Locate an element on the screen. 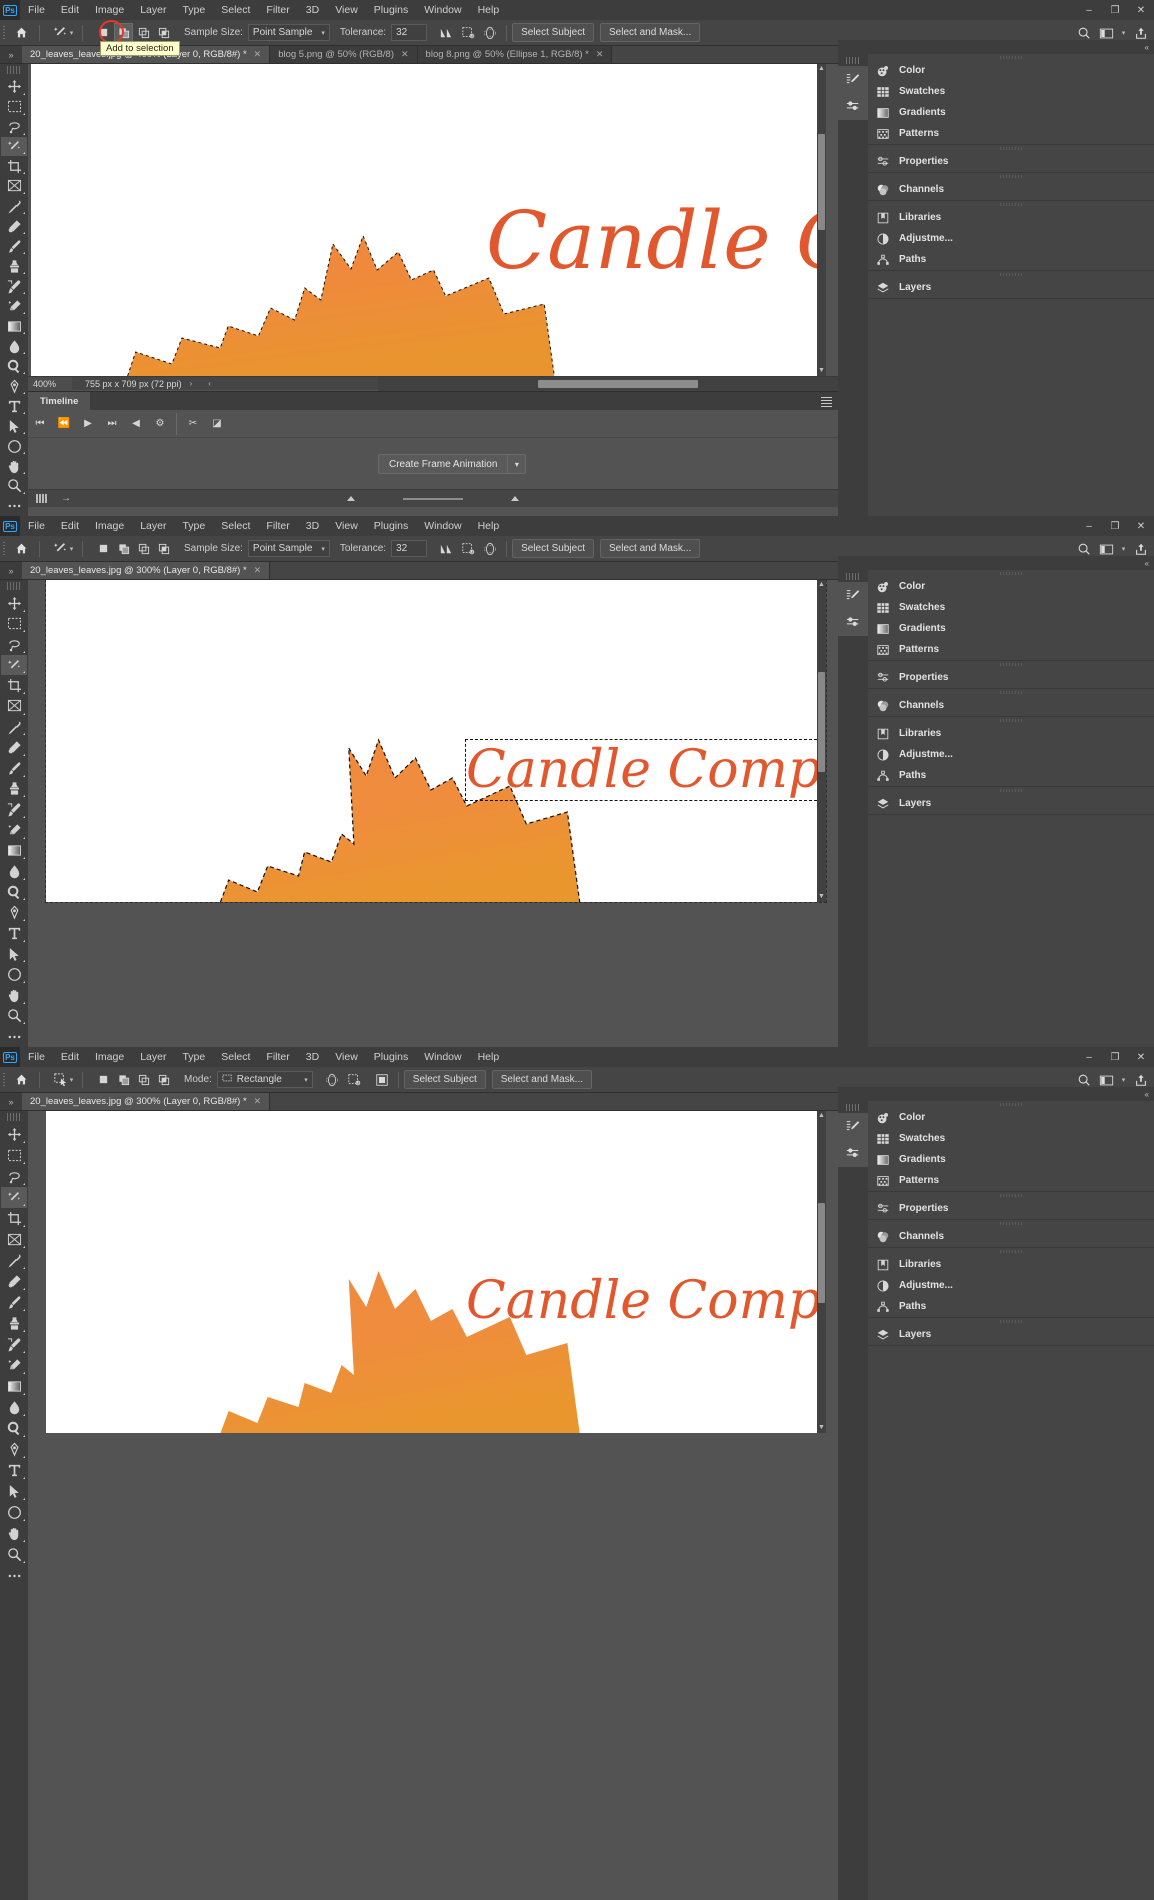  chevron-down-icon: ▾ is located at coordinates (72, 549).